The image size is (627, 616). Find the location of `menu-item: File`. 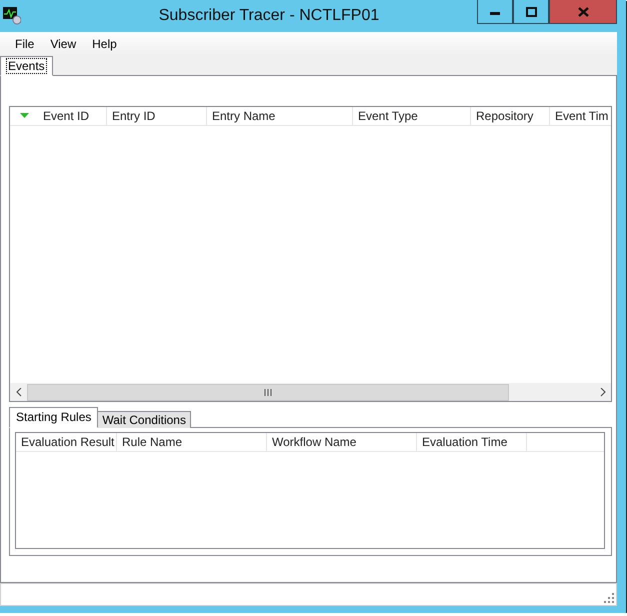

menu-item: File is located at coordinates (24, 44).